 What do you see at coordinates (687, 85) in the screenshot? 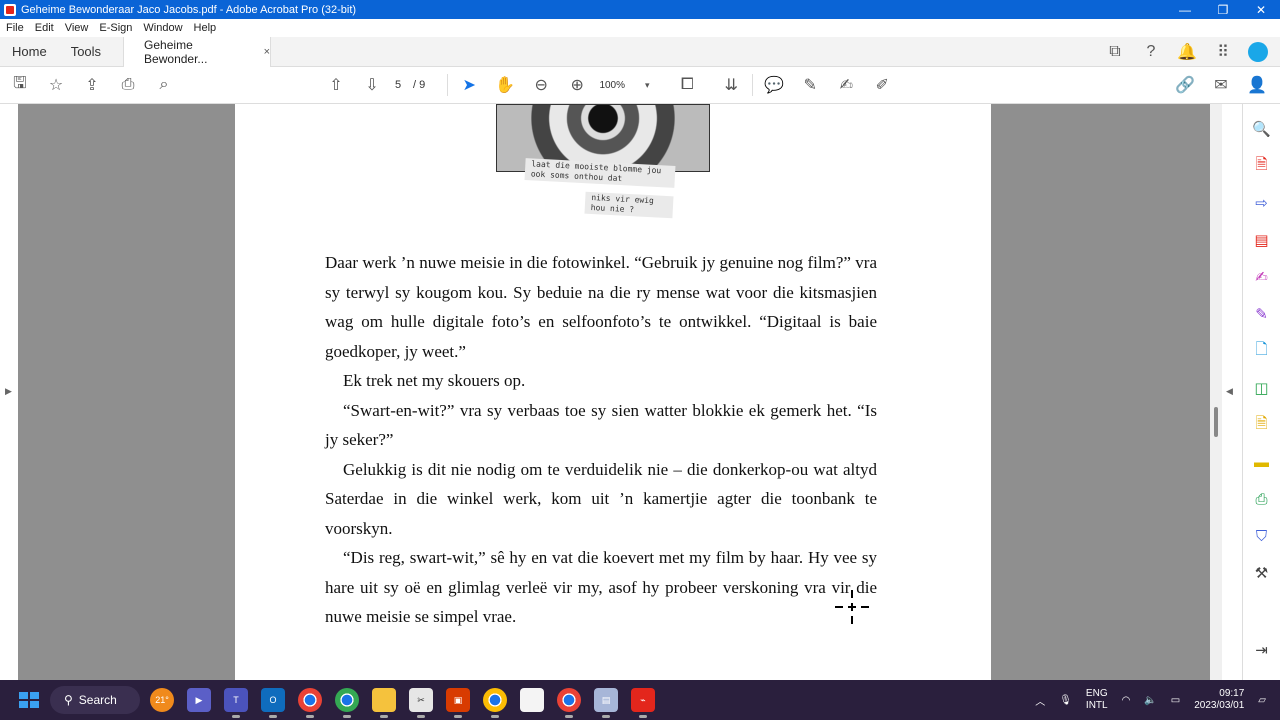
I see `page-fit-icon: ⧠` at bounding box center [687, 85].